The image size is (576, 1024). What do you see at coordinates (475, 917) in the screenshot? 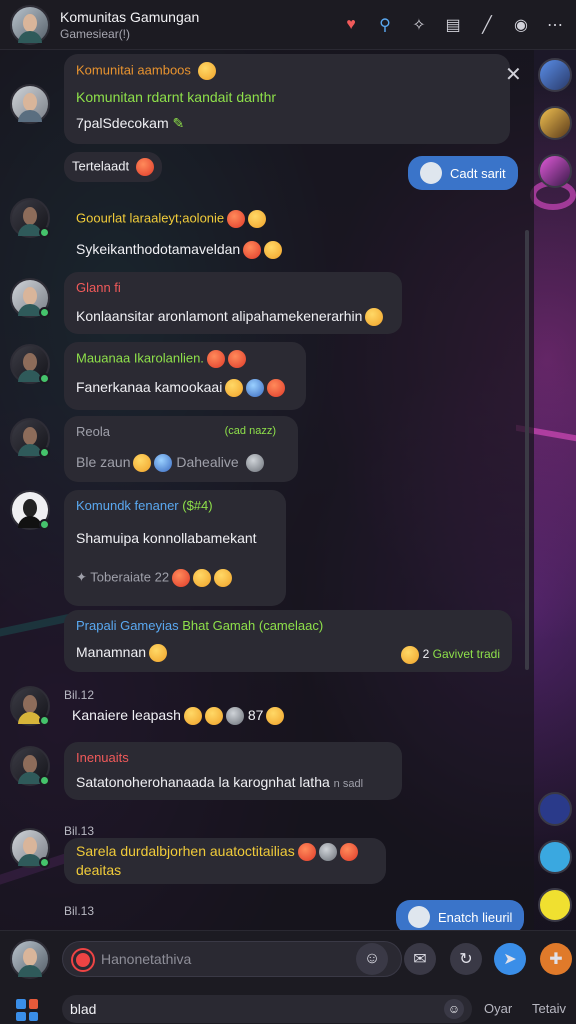
I see `message-text: Enatch lieuril` at bounding box center [475, 917].